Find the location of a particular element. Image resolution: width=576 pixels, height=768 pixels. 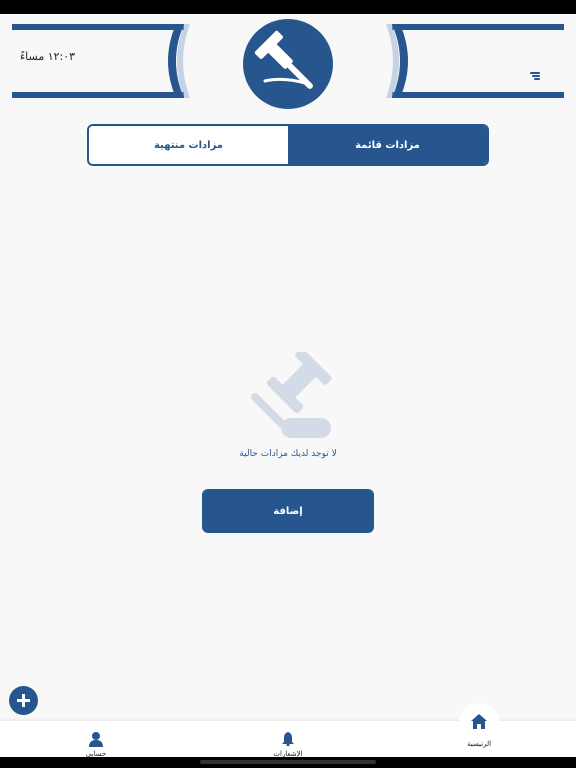

nav-item-account: حسابي is located at coordinates (96, 739).